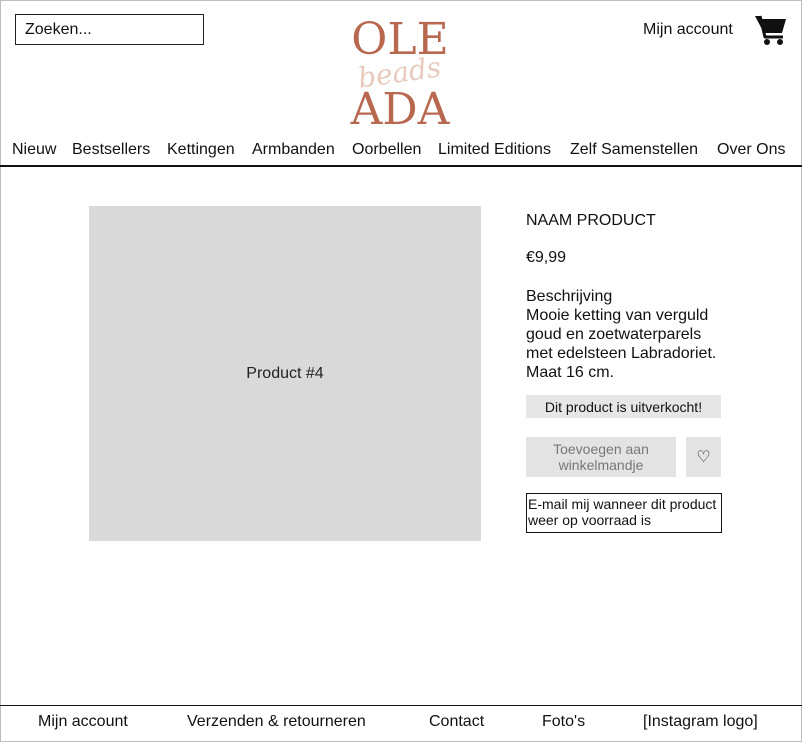 Image resolution: width=802 pixels, height=742 pixels. What do you see at coordinates (601, 457) in the screenshot?
I see `add-to-cart-button: Toevoegen aan winkelmandje` at bounding box center [601, 457].